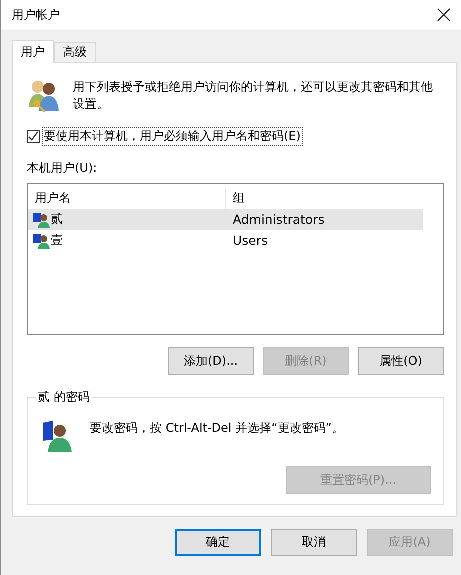 The height and width of the screenshot is (575, 461). Describe the element at coordinates (58, 436) in the screenshot. I see `user-computer-icon` at that location.